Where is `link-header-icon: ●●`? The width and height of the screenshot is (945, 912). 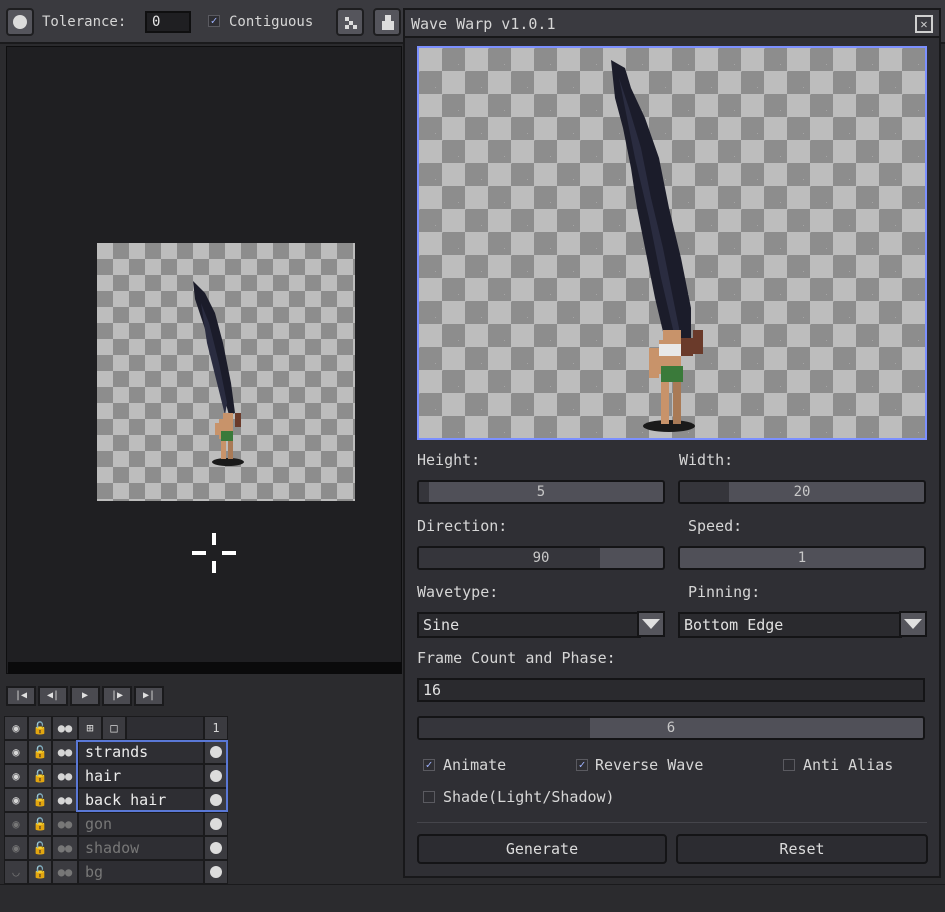
link-header-icon: ●● is located at coordinates (65, 728).